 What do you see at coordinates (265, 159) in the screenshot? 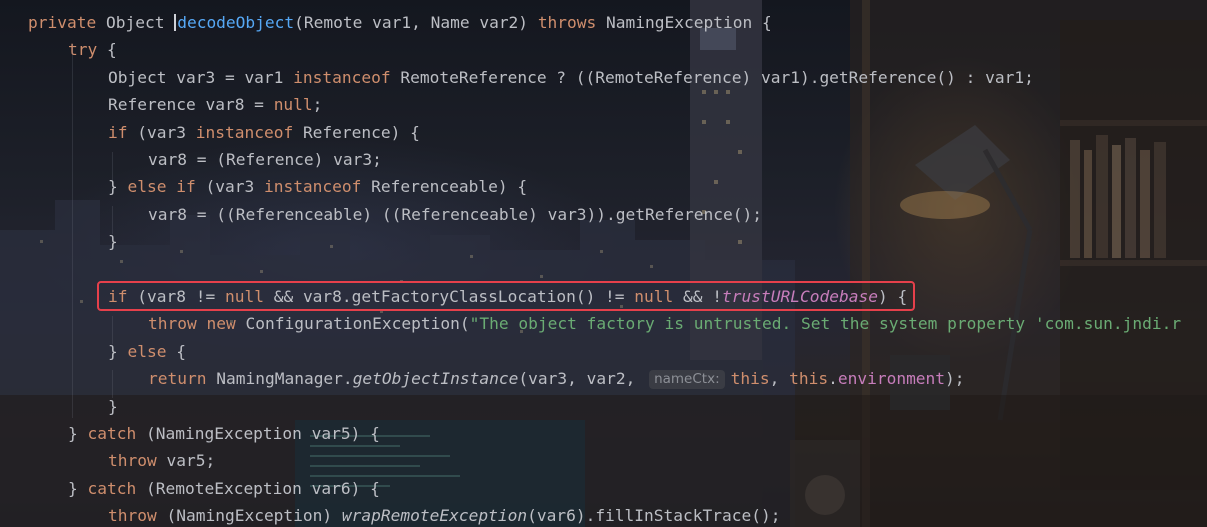
I see `code-token: var8 = (Reference) var3;` at bounding box center [265, 159].